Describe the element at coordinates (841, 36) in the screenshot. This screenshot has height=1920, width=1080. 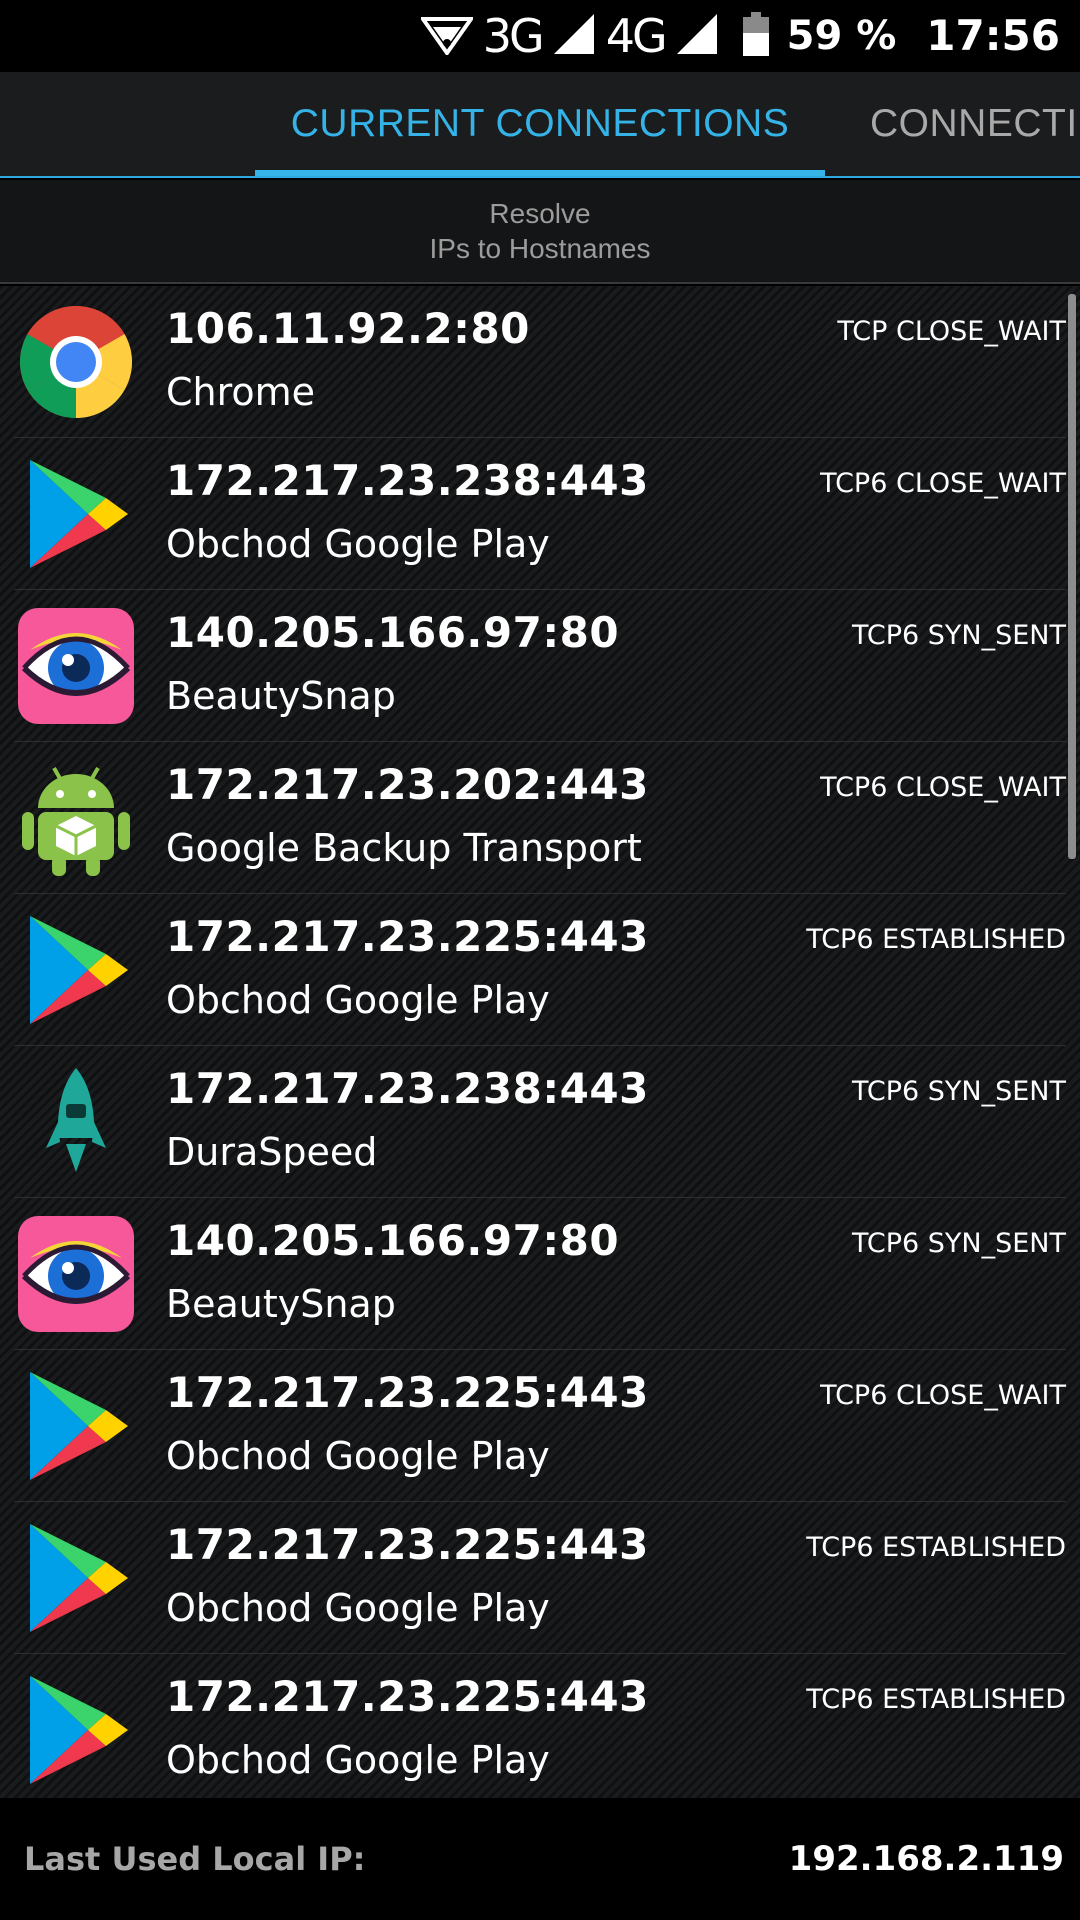
I see `battery-percent: 59 %` at that location.